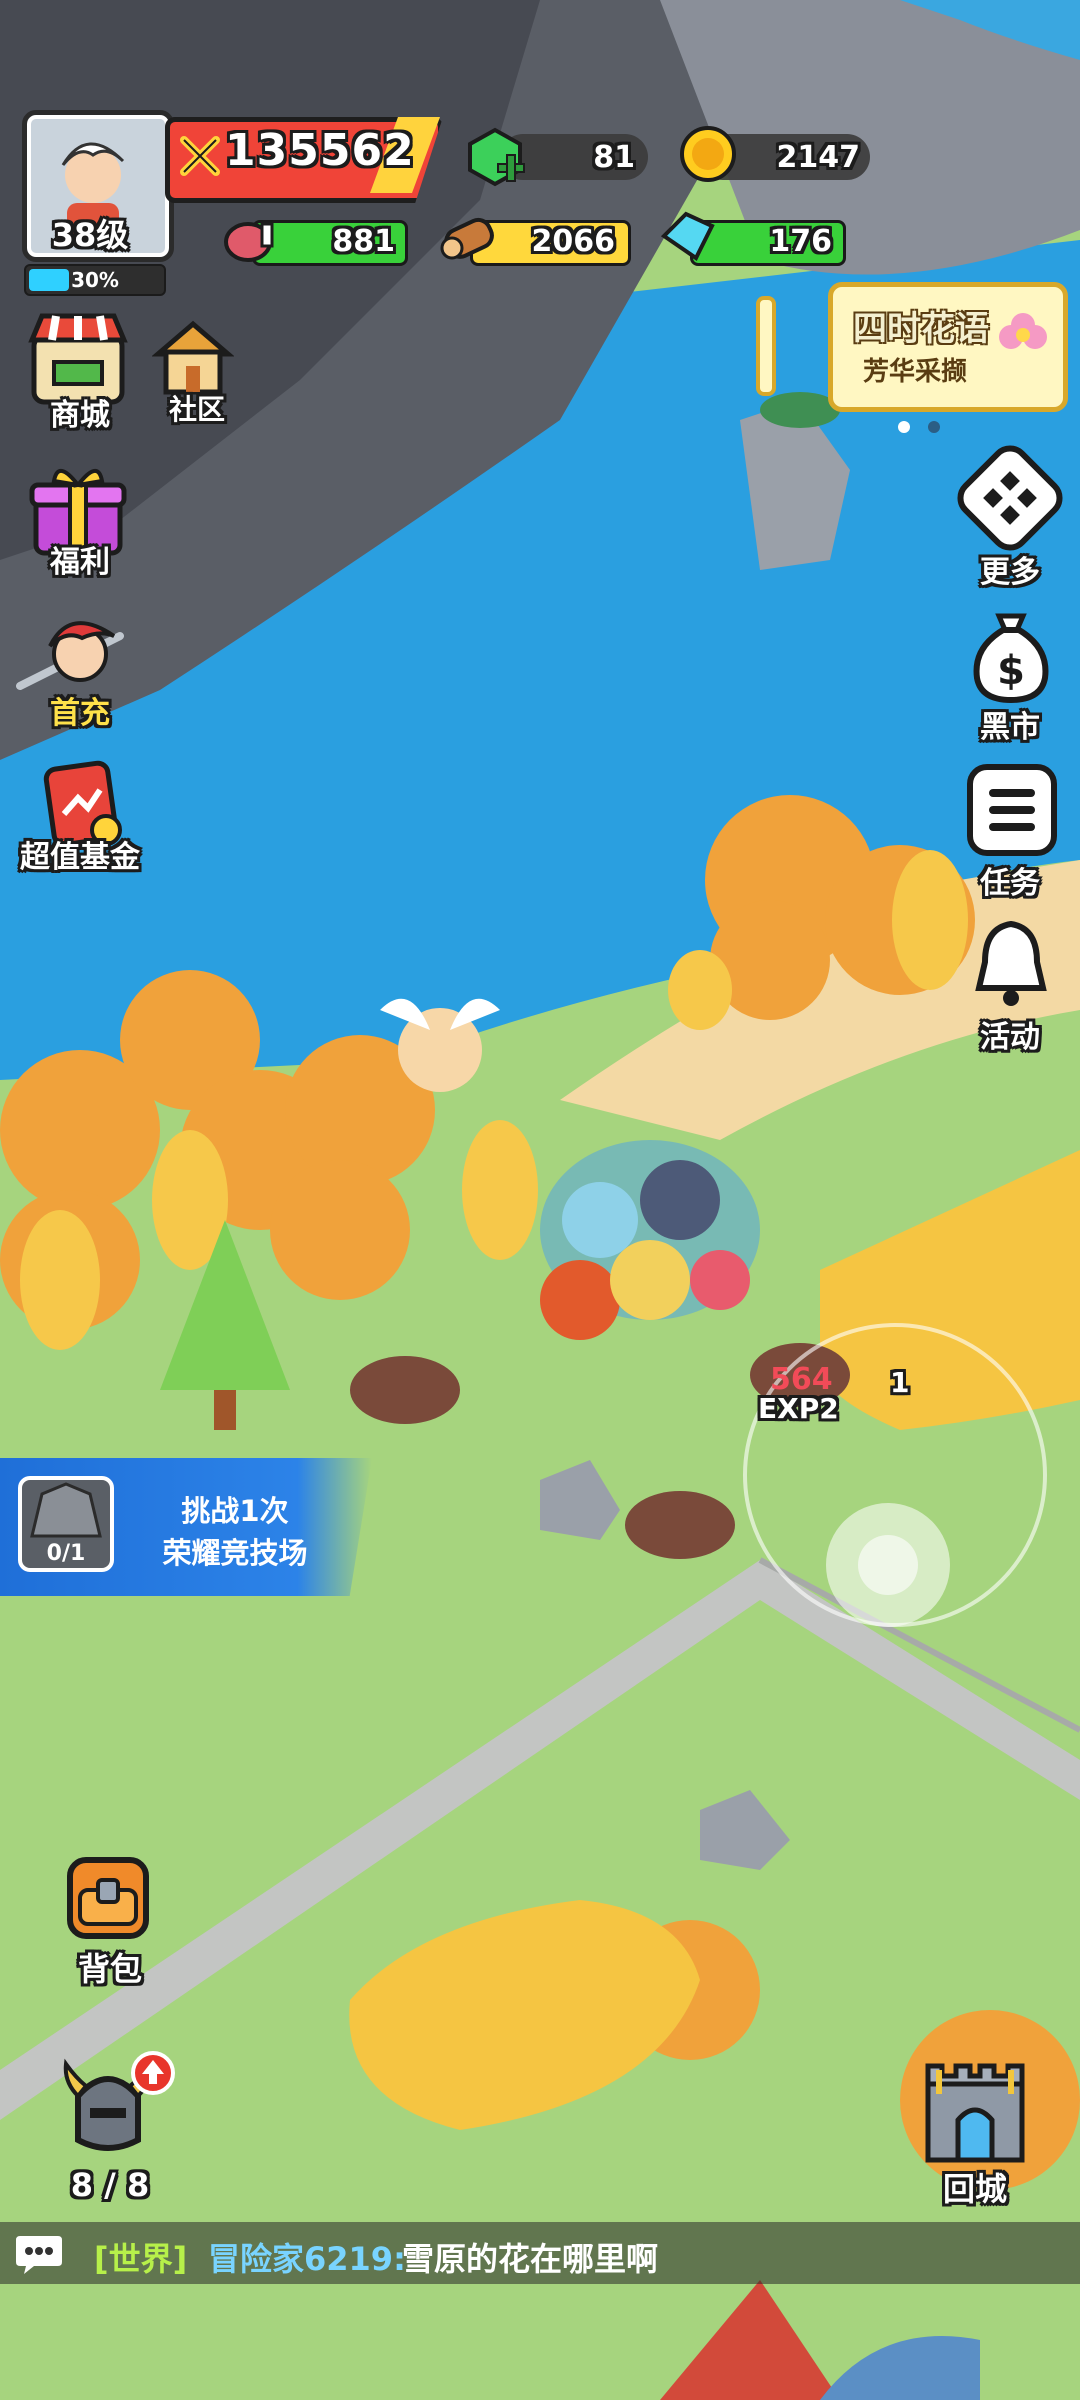 This screenshot has height=2400, width=1080. Describe the element at coordinates (141, 2259) in the screenshot. I see `chat-channel: [世界]` at that location.